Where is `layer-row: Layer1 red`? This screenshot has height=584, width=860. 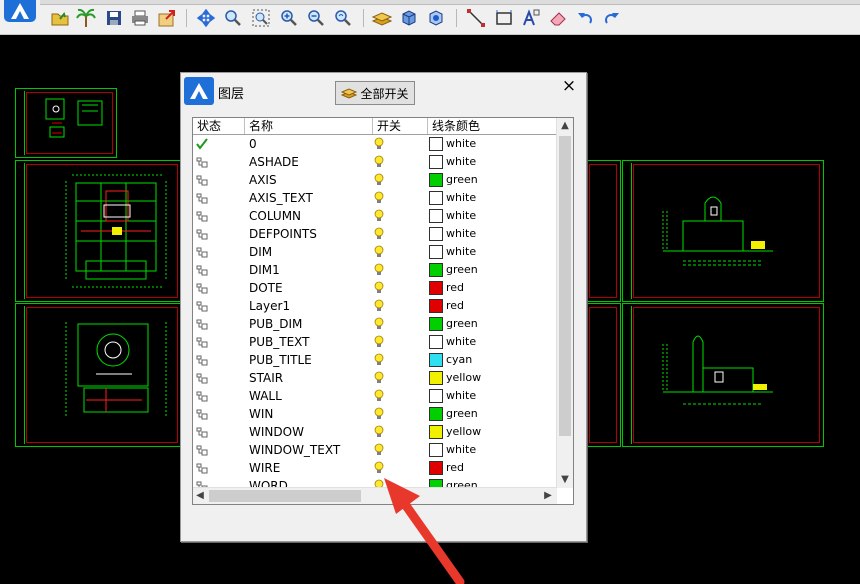
layer-row: Layer1 red is located at coordinates (375, 306).